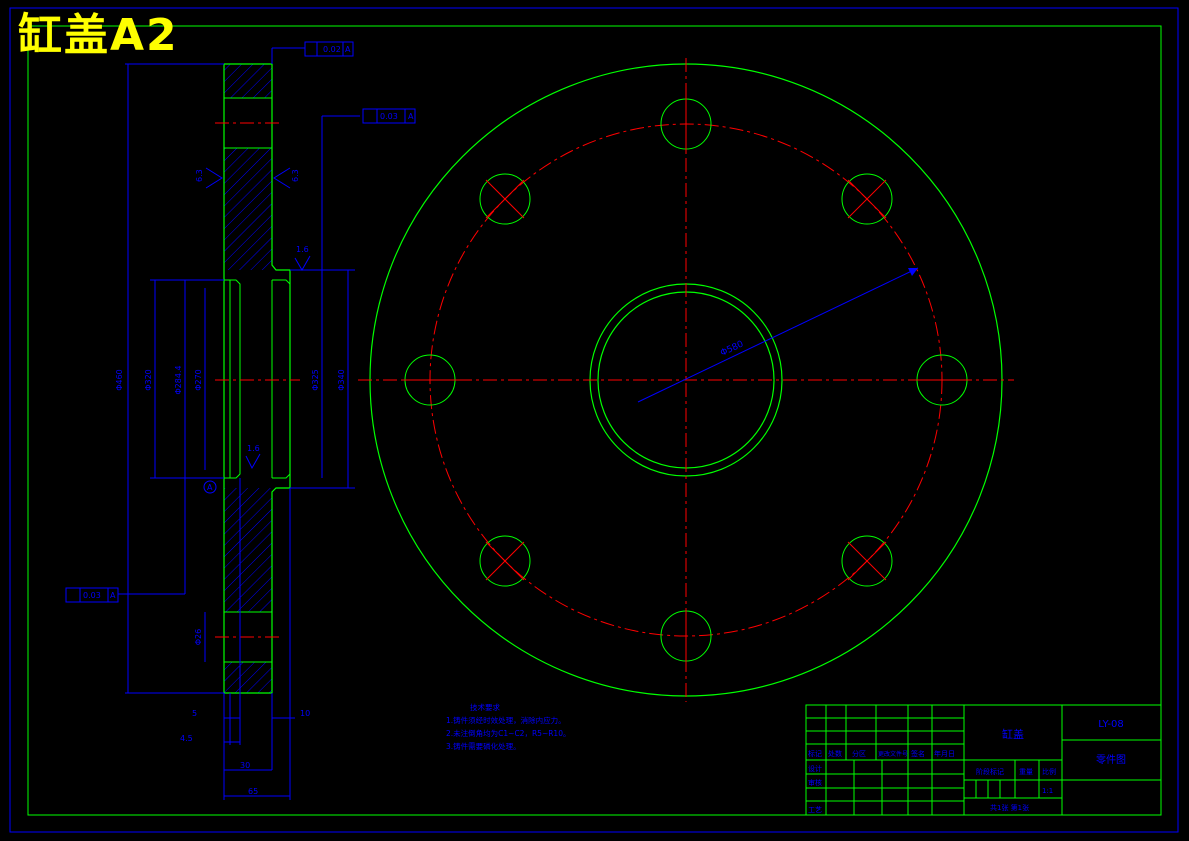  Describe the element at coordinates (835, 753) in the screenshot. I see `tb-row-label-1: 处数` at that location.